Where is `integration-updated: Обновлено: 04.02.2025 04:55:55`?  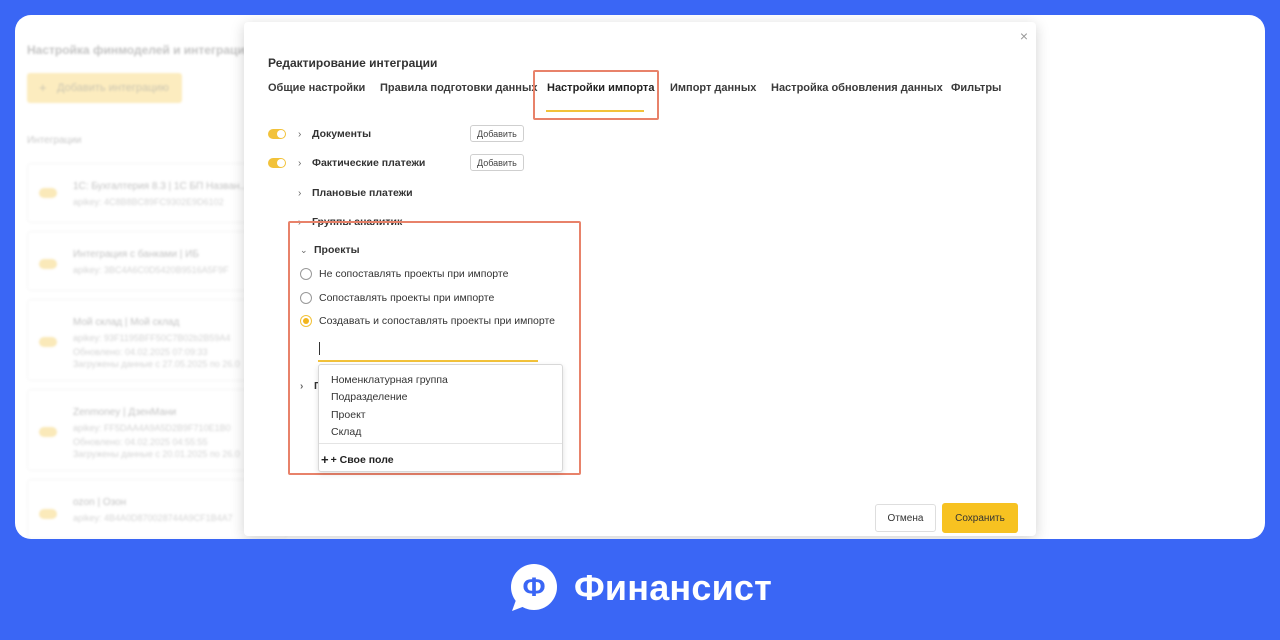
integration-updated: Обновлено: 04.02.2025 04:55:55 is located at coordinates (140, 442).